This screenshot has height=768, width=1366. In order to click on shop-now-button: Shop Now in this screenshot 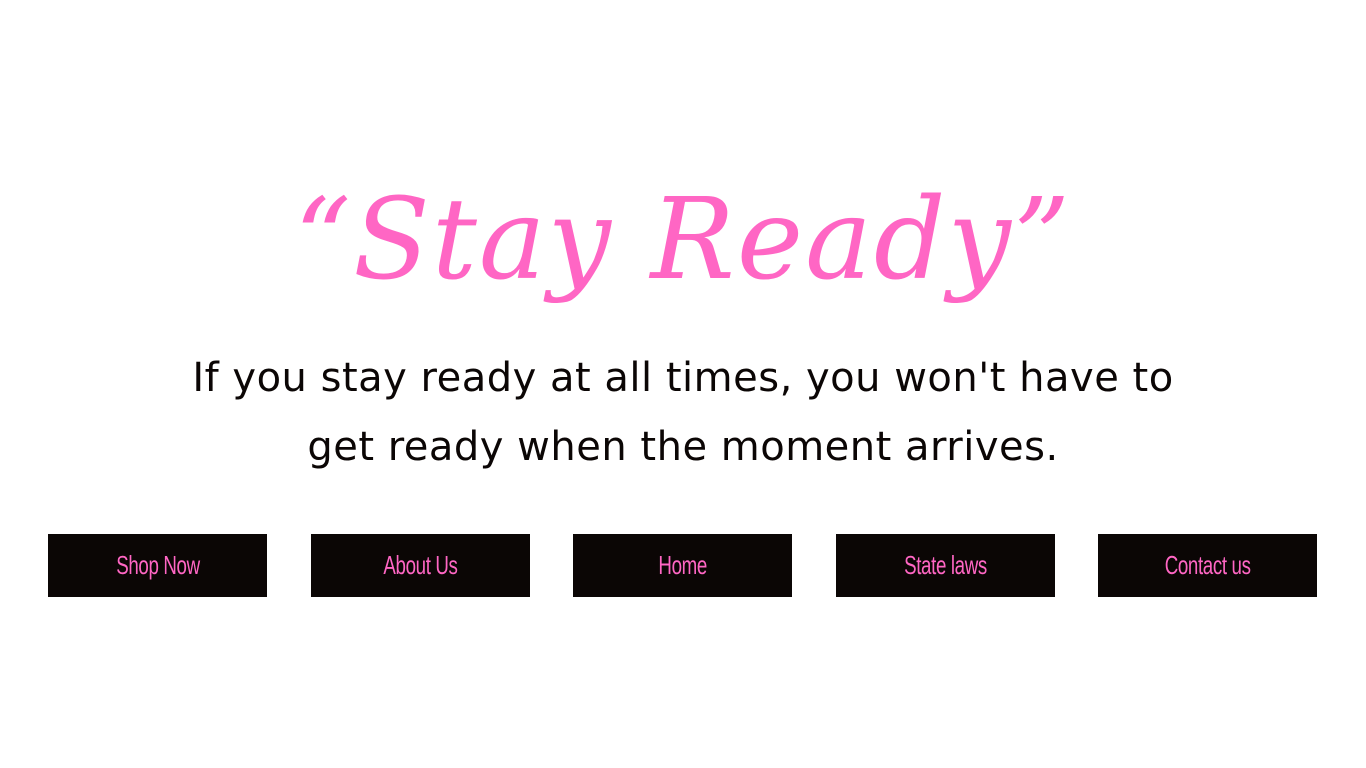, I will do `click(157, 565)`.